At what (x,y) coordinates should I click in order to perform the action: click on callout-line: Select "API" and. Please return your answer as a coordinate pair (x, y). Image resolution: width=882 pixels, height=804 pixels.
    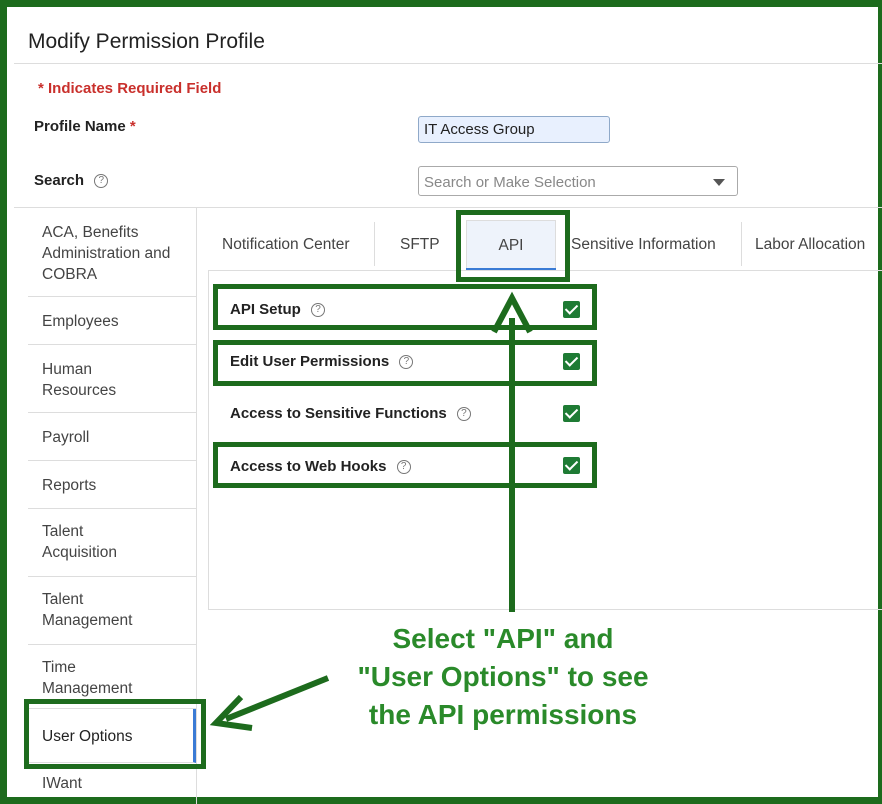
    Looking at the image, I should click on (503, 638).